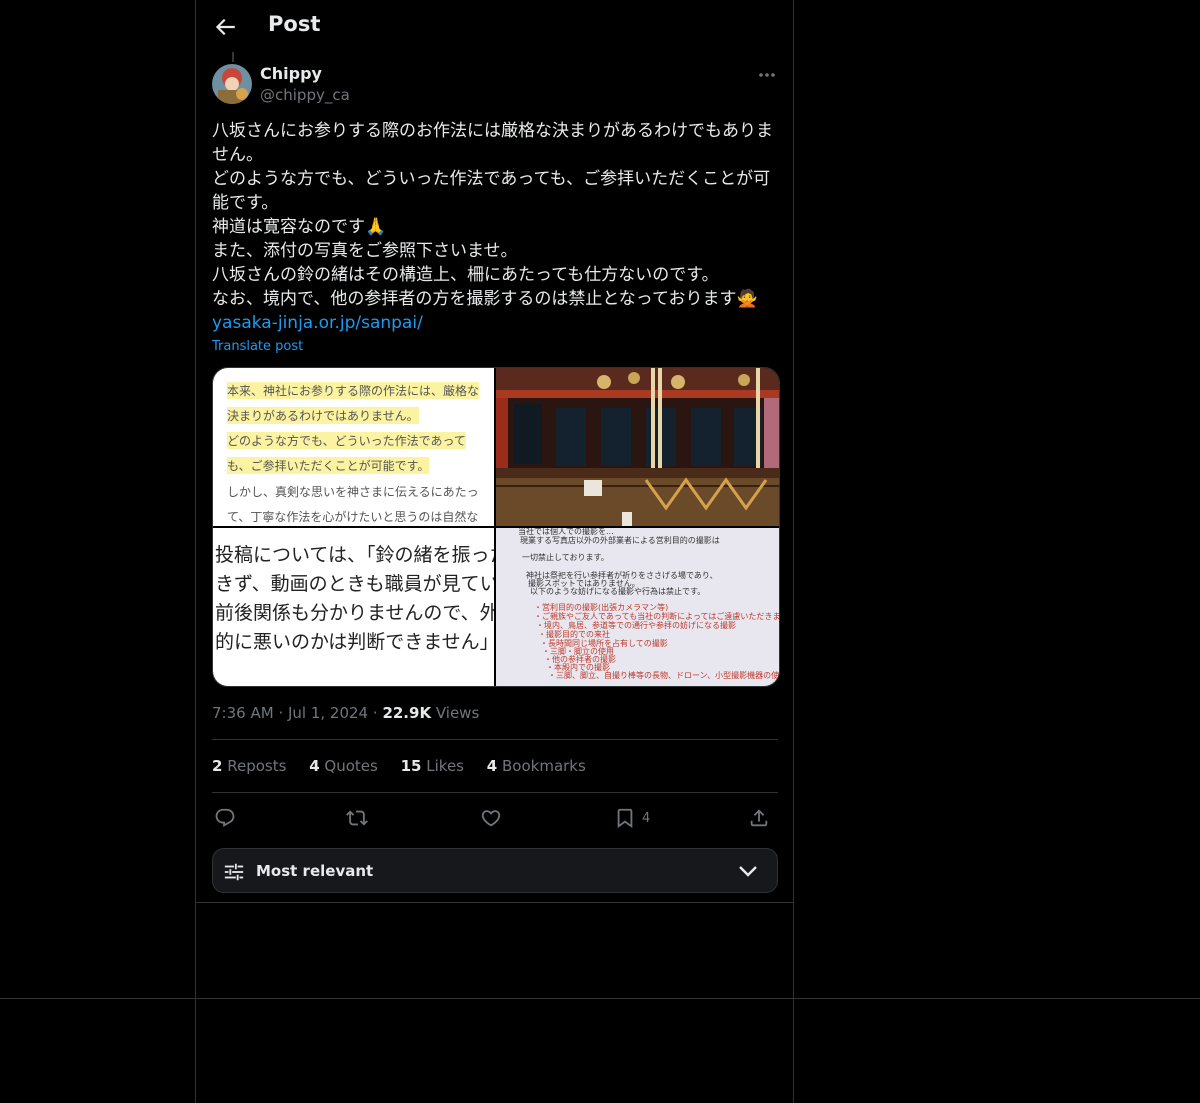 Image resolution: width=1200 pixels, height=1103 pixels. I want to click on image-text-line: 本来、神社にお参りする際の作法には、厳格な, so click(353, 390).